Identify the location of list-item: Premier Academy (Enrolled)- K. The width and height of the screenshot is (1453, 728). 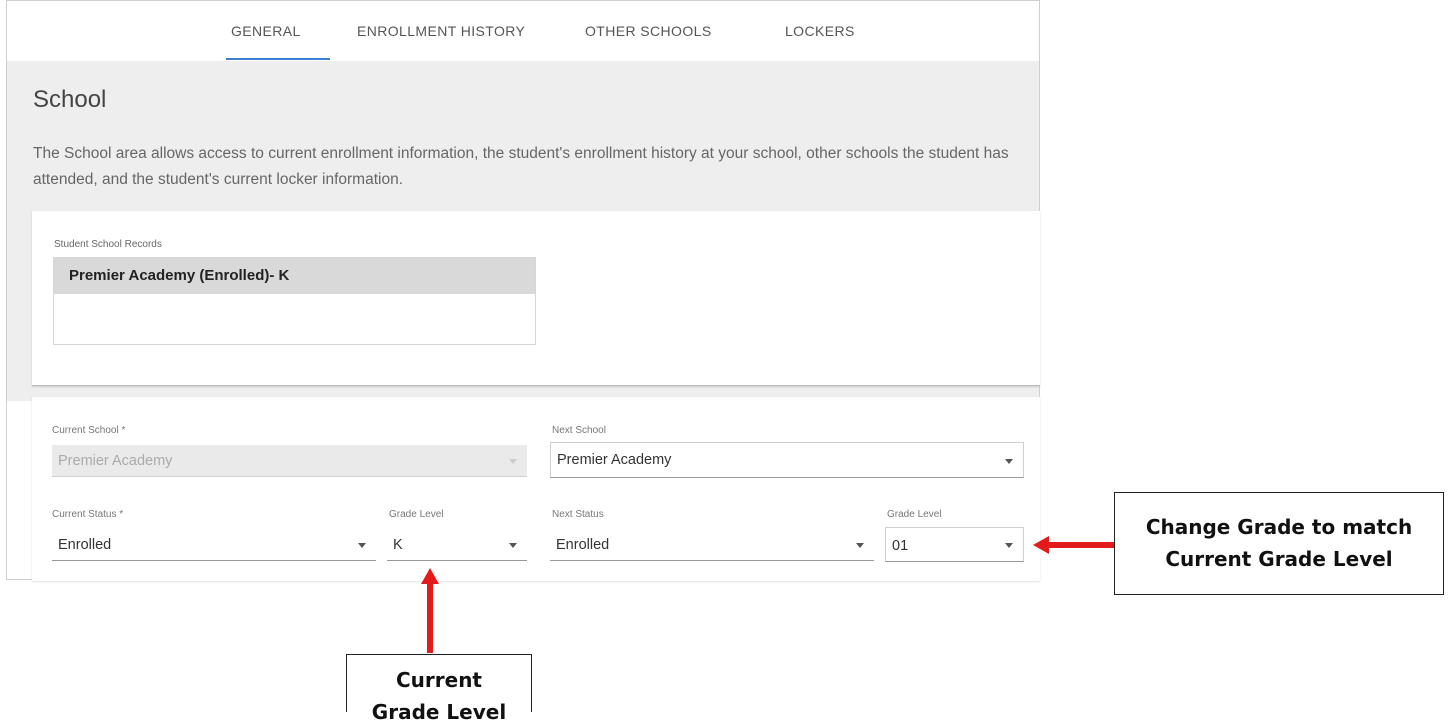
(294, 276).